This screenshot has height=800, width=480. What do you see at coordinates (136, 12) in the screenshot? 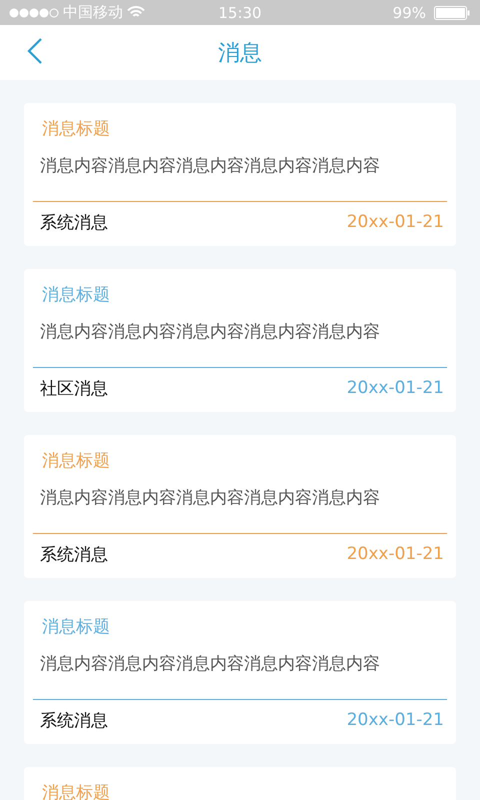
I see `wifi-icon` at bounding box center [136, 12].